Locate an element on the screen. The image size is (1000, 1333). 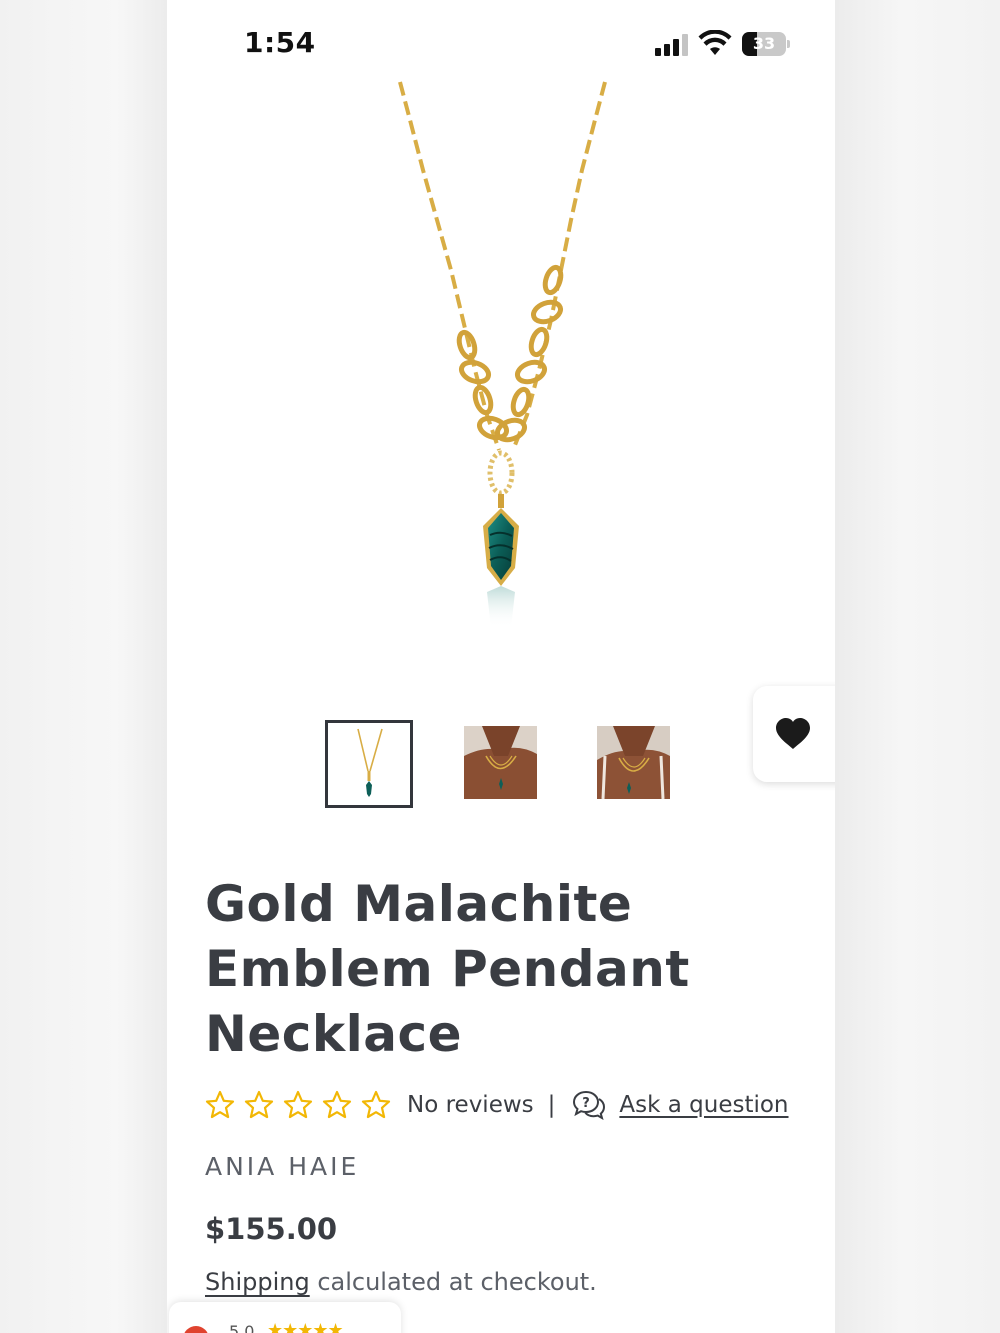
brand-name: ANIA HAIE is located at coordinates (282, 1166).